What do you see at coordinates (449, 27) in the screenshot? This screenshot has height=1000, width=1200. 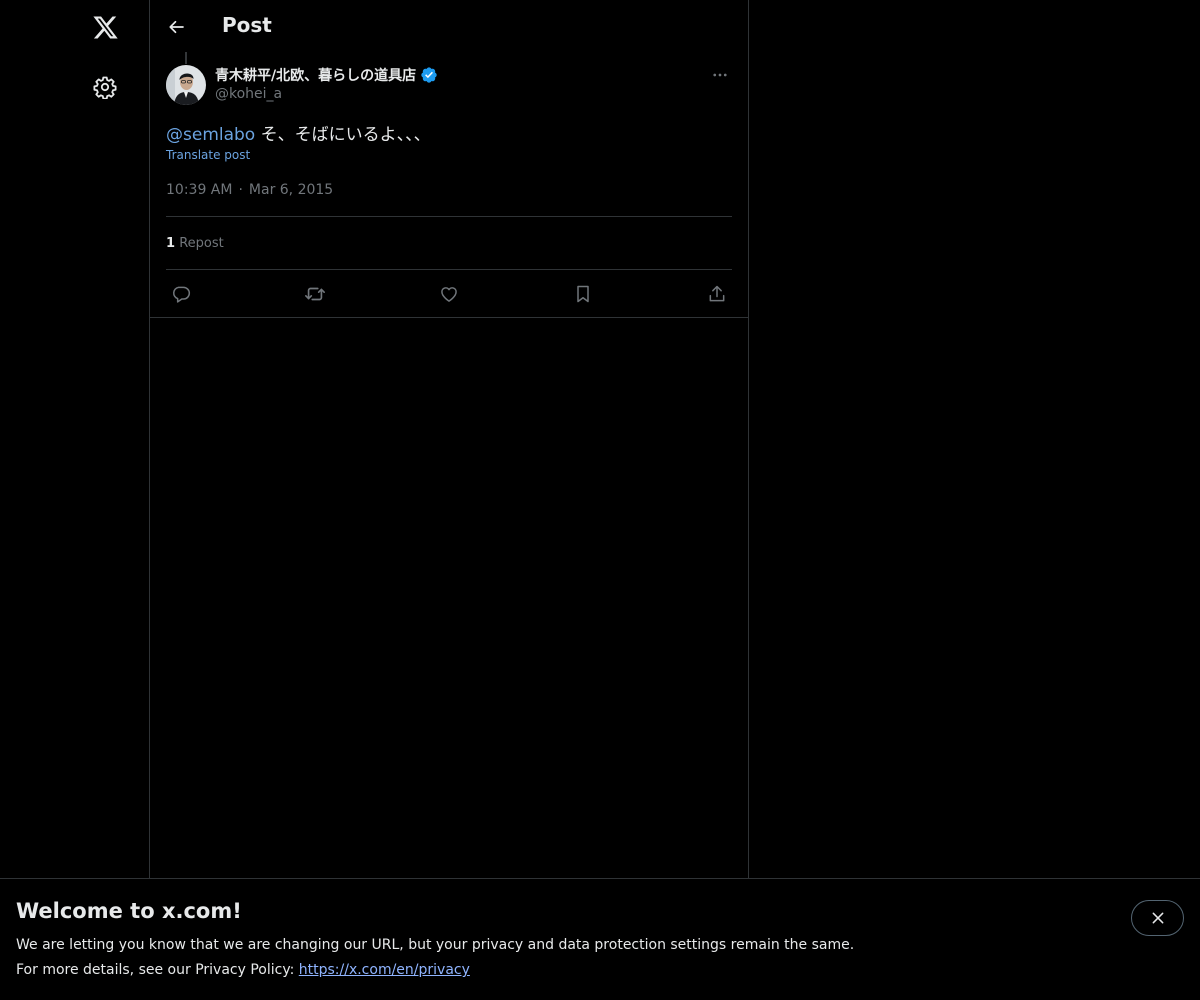 I see `page-header: Post` at bounding box center [449, 27].